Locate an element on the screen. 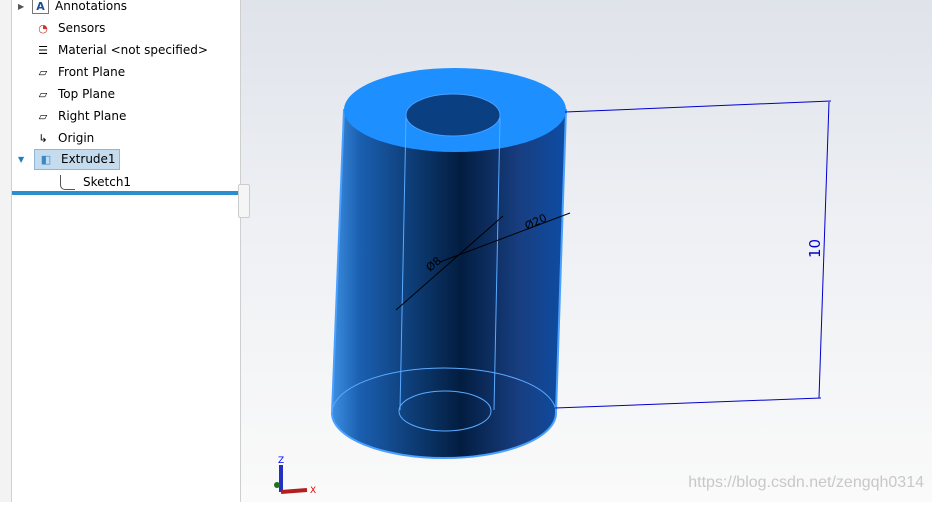 The image size is (932, 506). inner-hole is located at coordinates (453, 115).